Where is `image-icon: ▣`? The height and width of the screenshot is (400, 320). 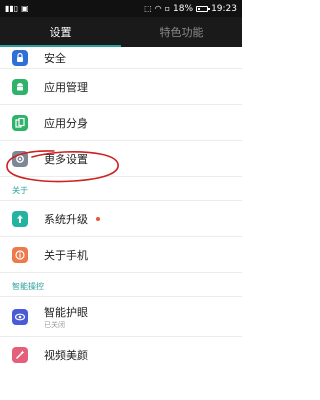 image-icon: ▣ is located at coordinates (25, 8).